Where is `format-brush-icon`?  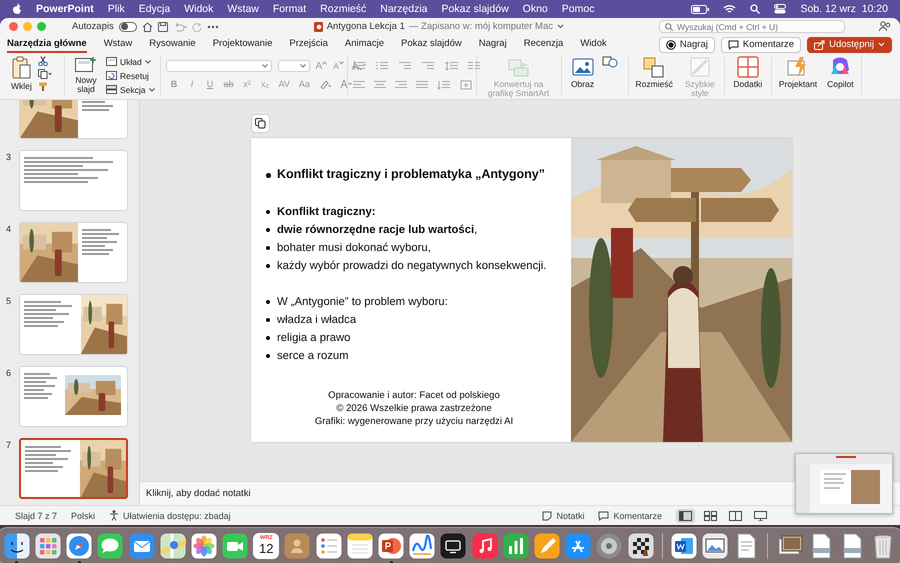 format-brush-icon is located at coordinates (43, 87).